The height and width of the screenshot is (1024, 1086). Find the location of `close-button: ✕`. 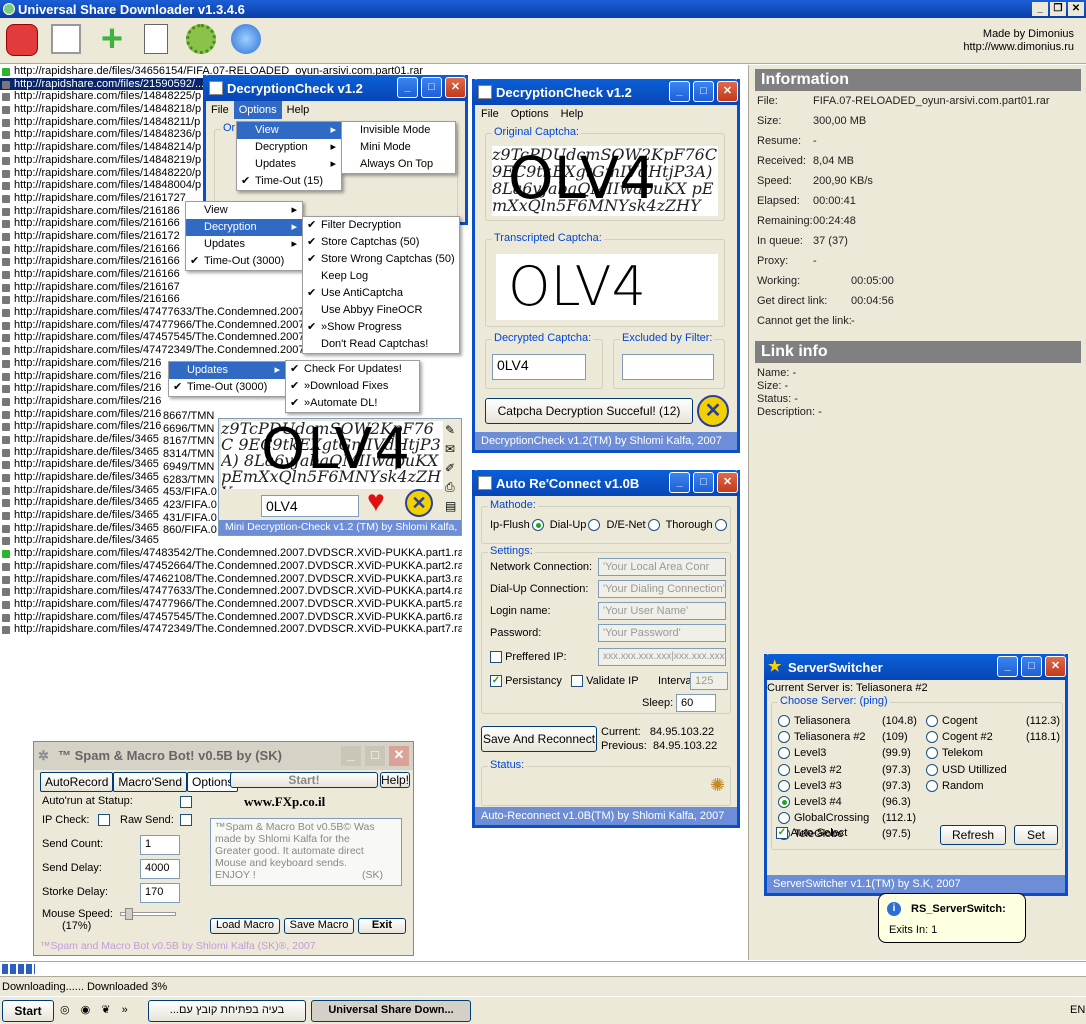

close-button: ✕ is located at coordinates (1076, 9).